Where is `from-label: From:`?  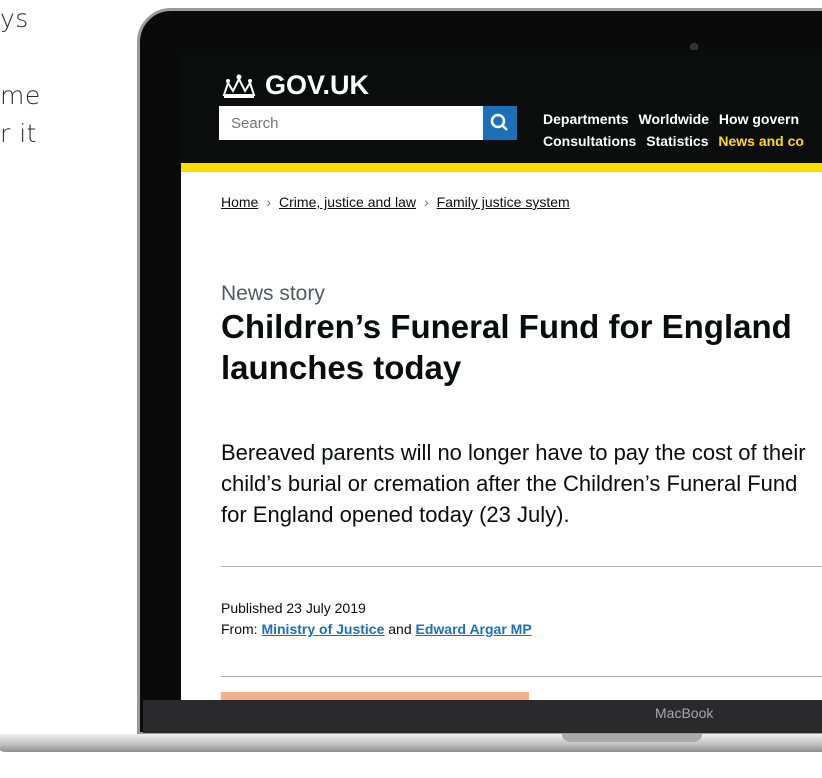 from-label: From: is located at coordinates (239, 629).